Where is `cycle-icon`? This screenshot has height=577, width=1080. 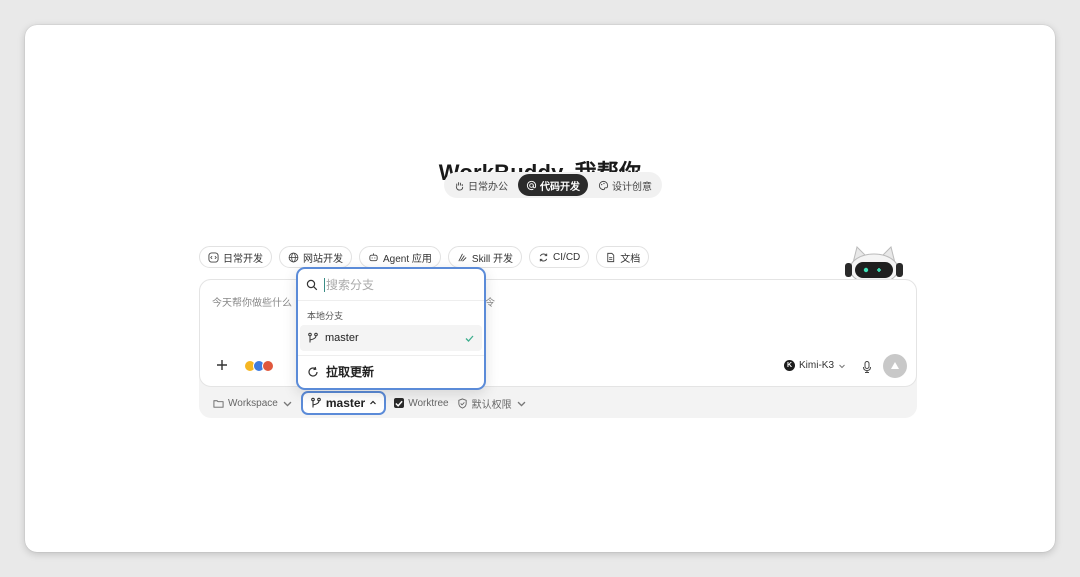 cycle-icon is located at coordinates (543, 257).